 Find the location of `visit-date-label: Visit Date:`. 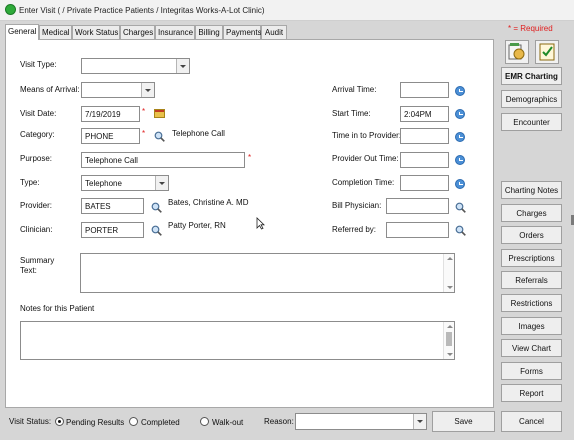

visit-date-label: Visit Date: is located at coordinates (38, 113).